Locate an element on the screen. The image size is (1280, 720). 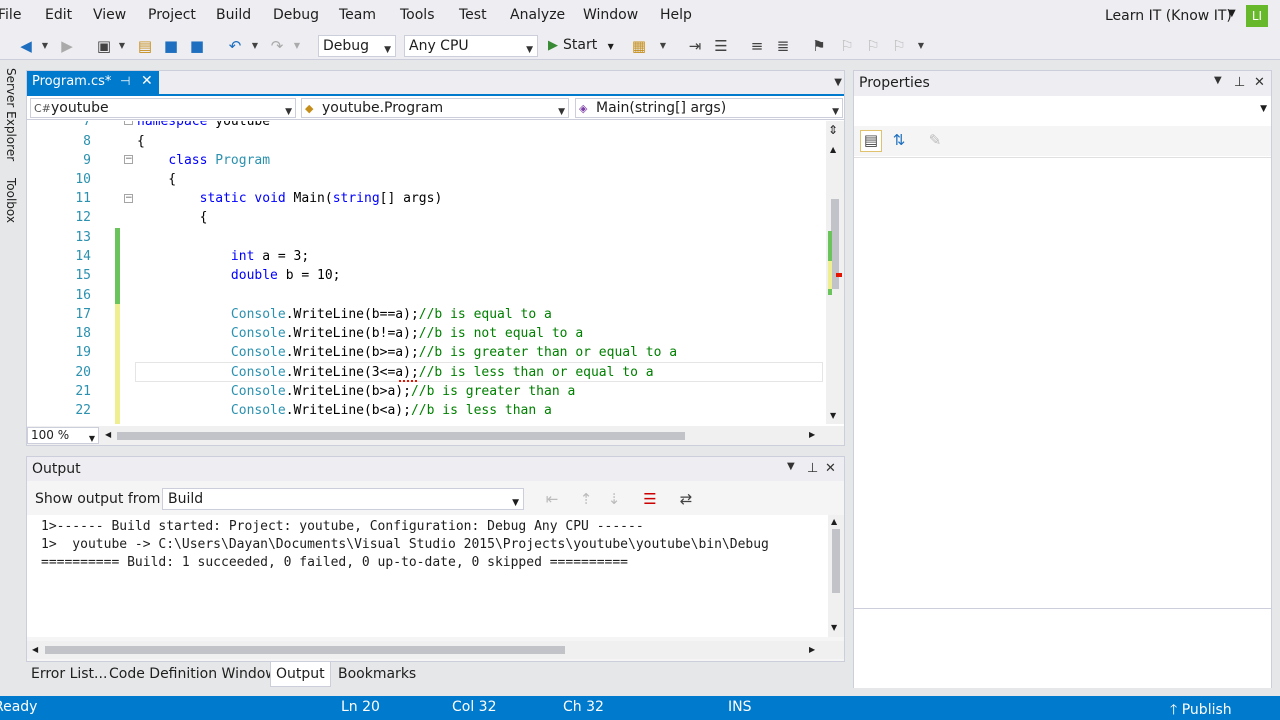
code-line-12: { is located at coordinates (172, 217).